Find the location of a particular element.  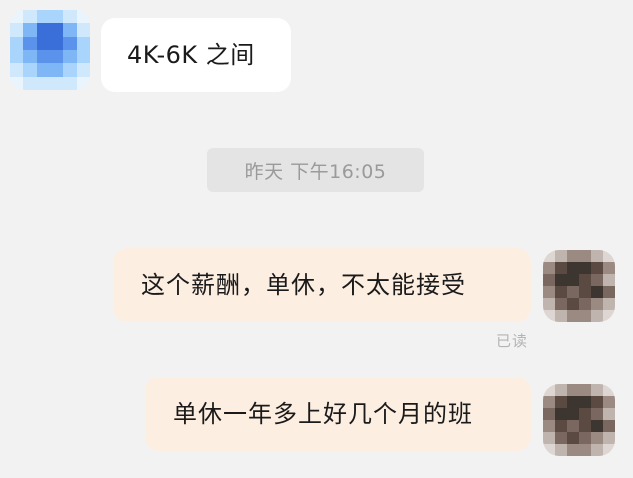

message-text: 单休一年多上好几个月的班 is located at coordinates (323, 414).